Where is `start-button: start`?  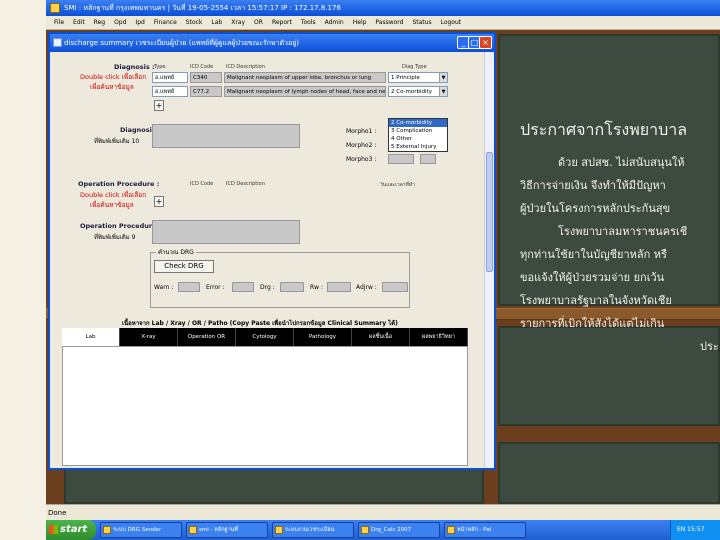
start-button: start is located at coordinates (71, 530).